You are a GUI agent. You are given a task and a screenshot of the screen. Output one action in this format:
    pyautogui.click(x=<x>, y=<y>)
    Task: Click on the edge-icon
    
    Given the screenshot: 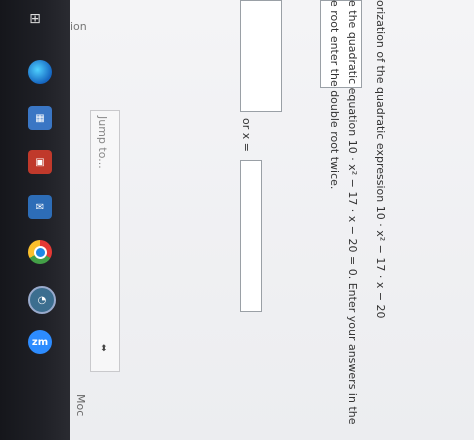 What is the action you would take?
    pyautogui.click(x=40, y=72)
    